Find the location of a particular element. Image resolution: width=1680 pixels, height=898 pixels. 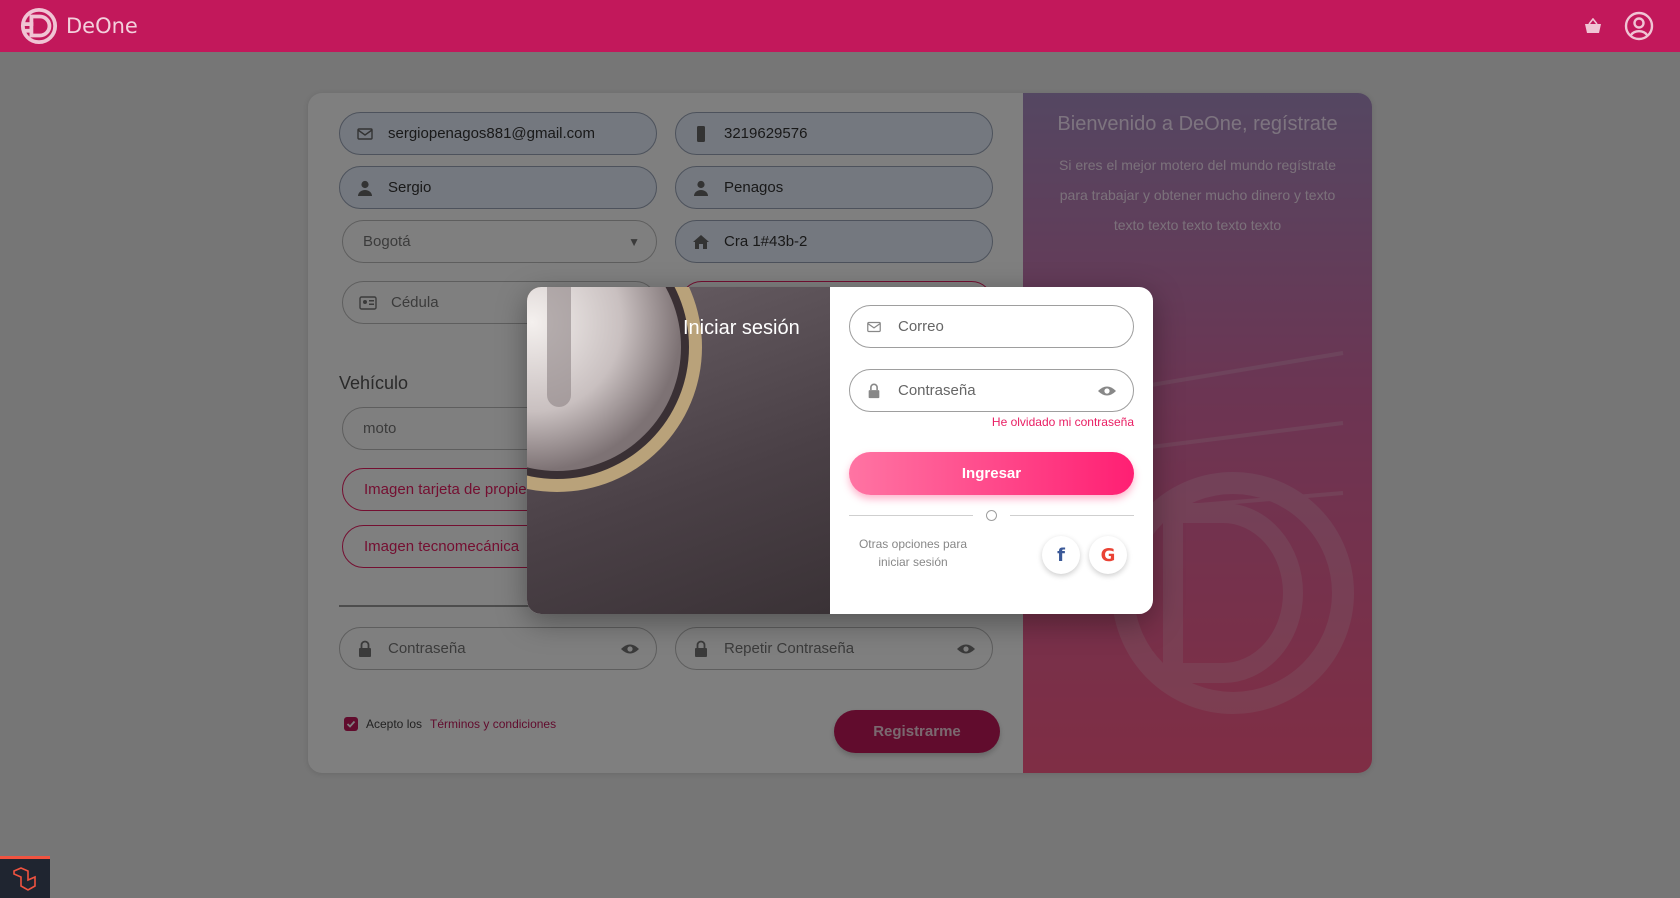

top-navbar: DeOne is located at coordinates (840, 26).